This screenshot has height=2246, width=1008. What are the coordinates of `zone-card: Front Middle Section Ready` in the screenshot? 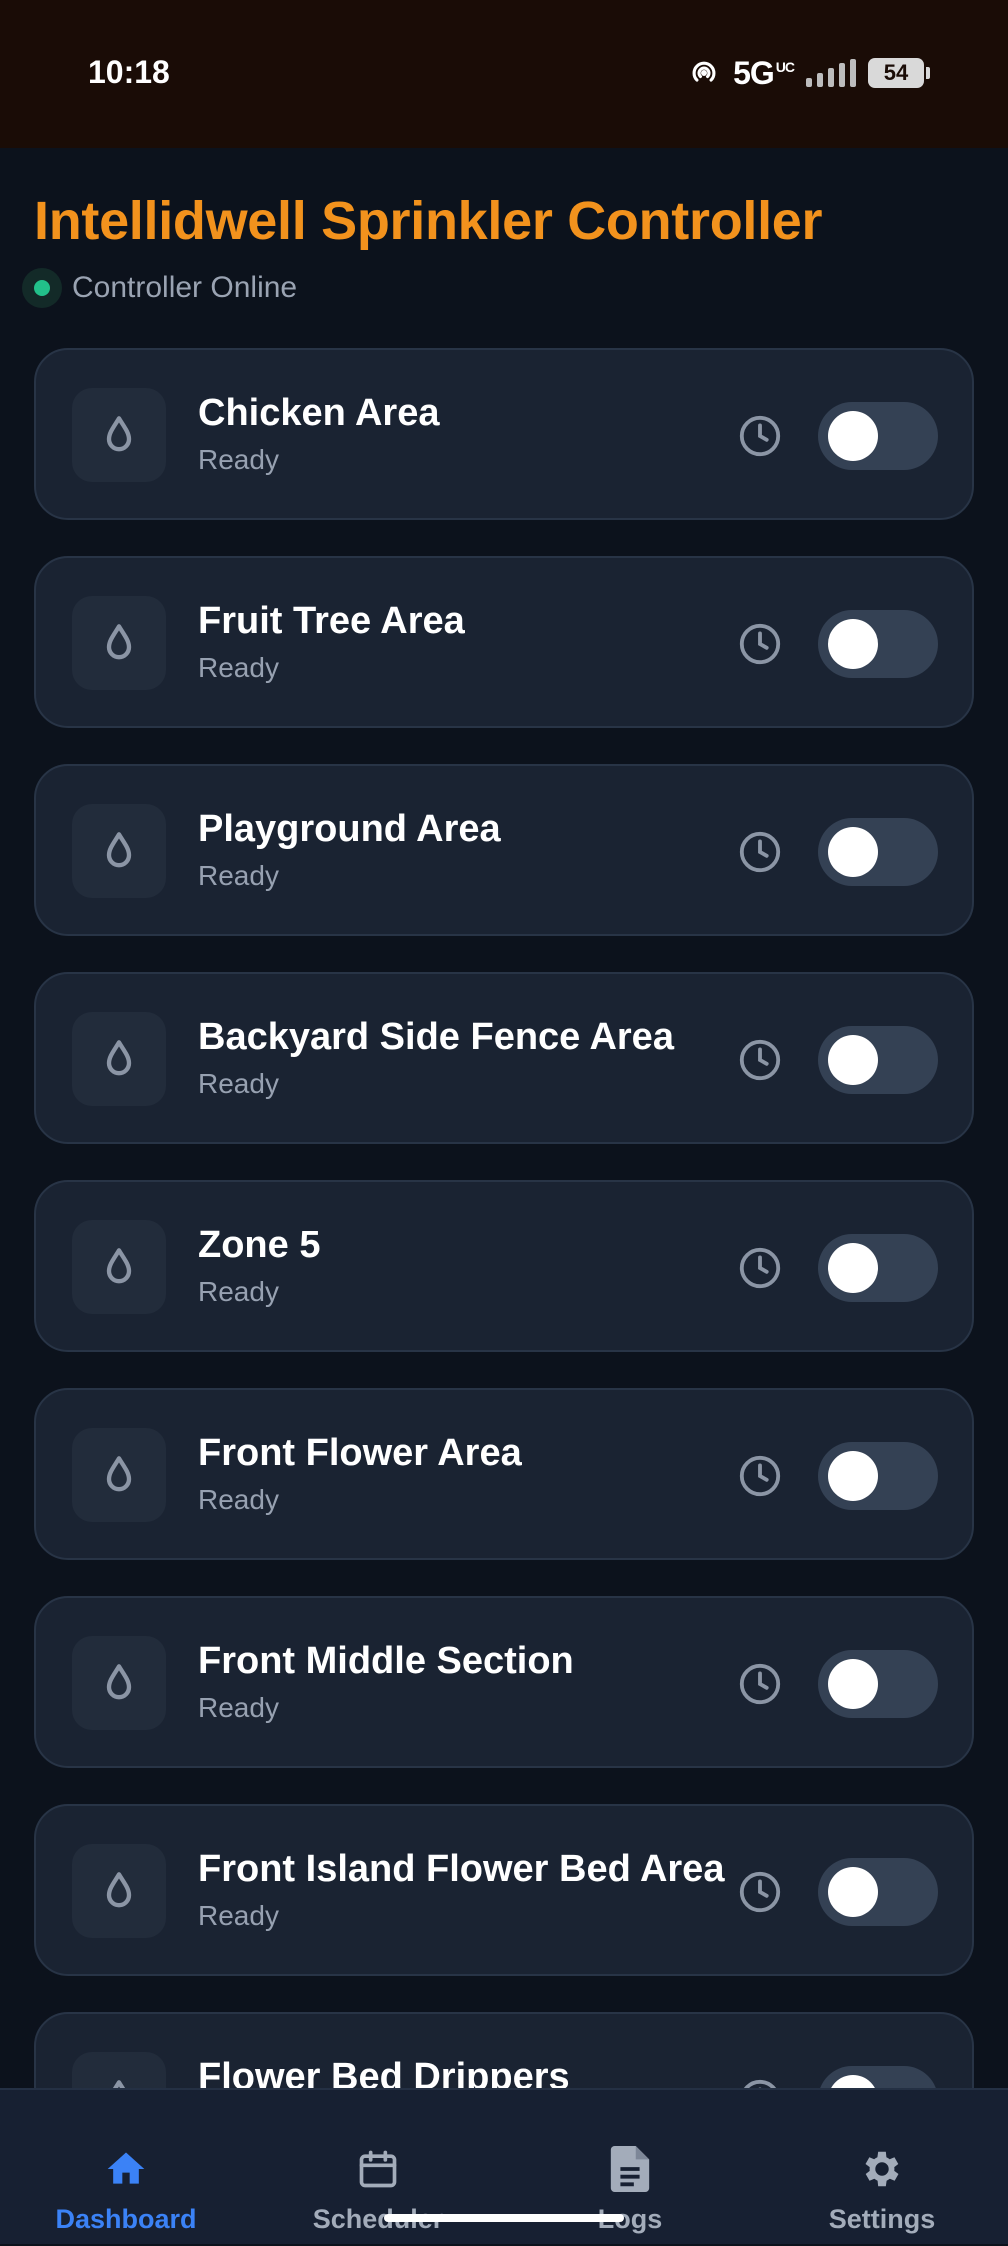 It's located at (504, 1682).